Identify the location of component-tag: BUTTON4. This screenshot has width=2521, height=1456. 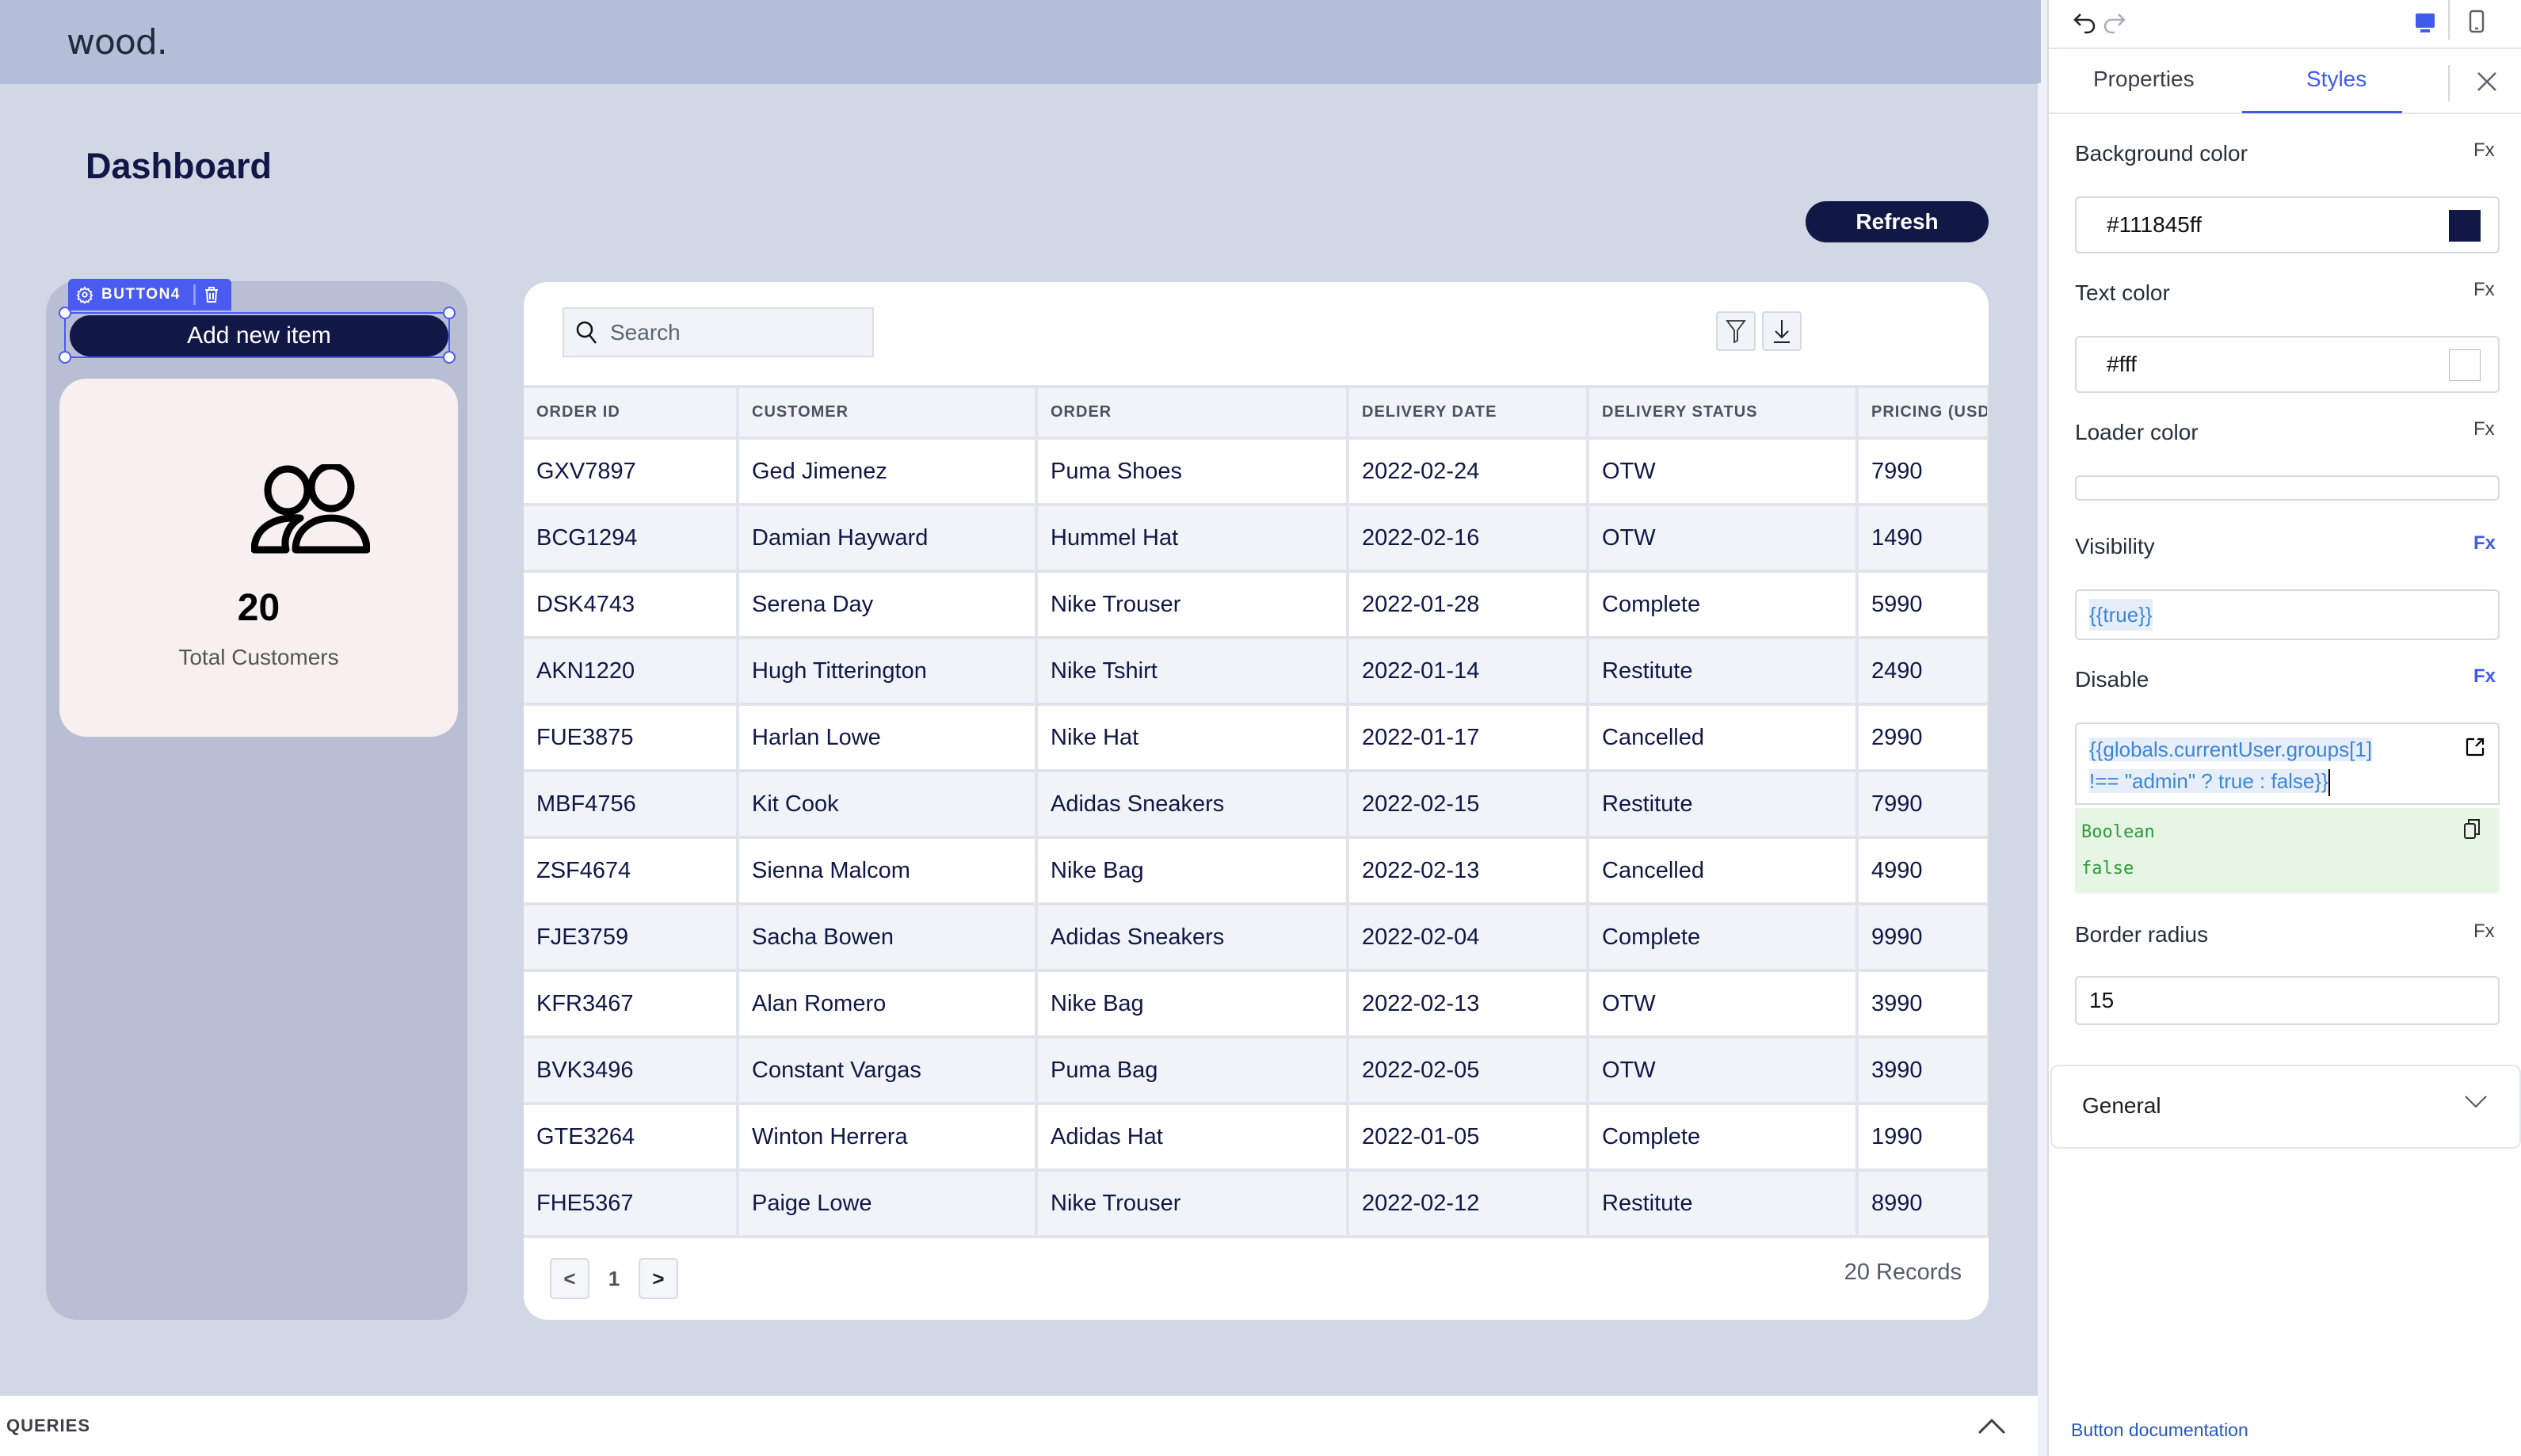
(150, 295).